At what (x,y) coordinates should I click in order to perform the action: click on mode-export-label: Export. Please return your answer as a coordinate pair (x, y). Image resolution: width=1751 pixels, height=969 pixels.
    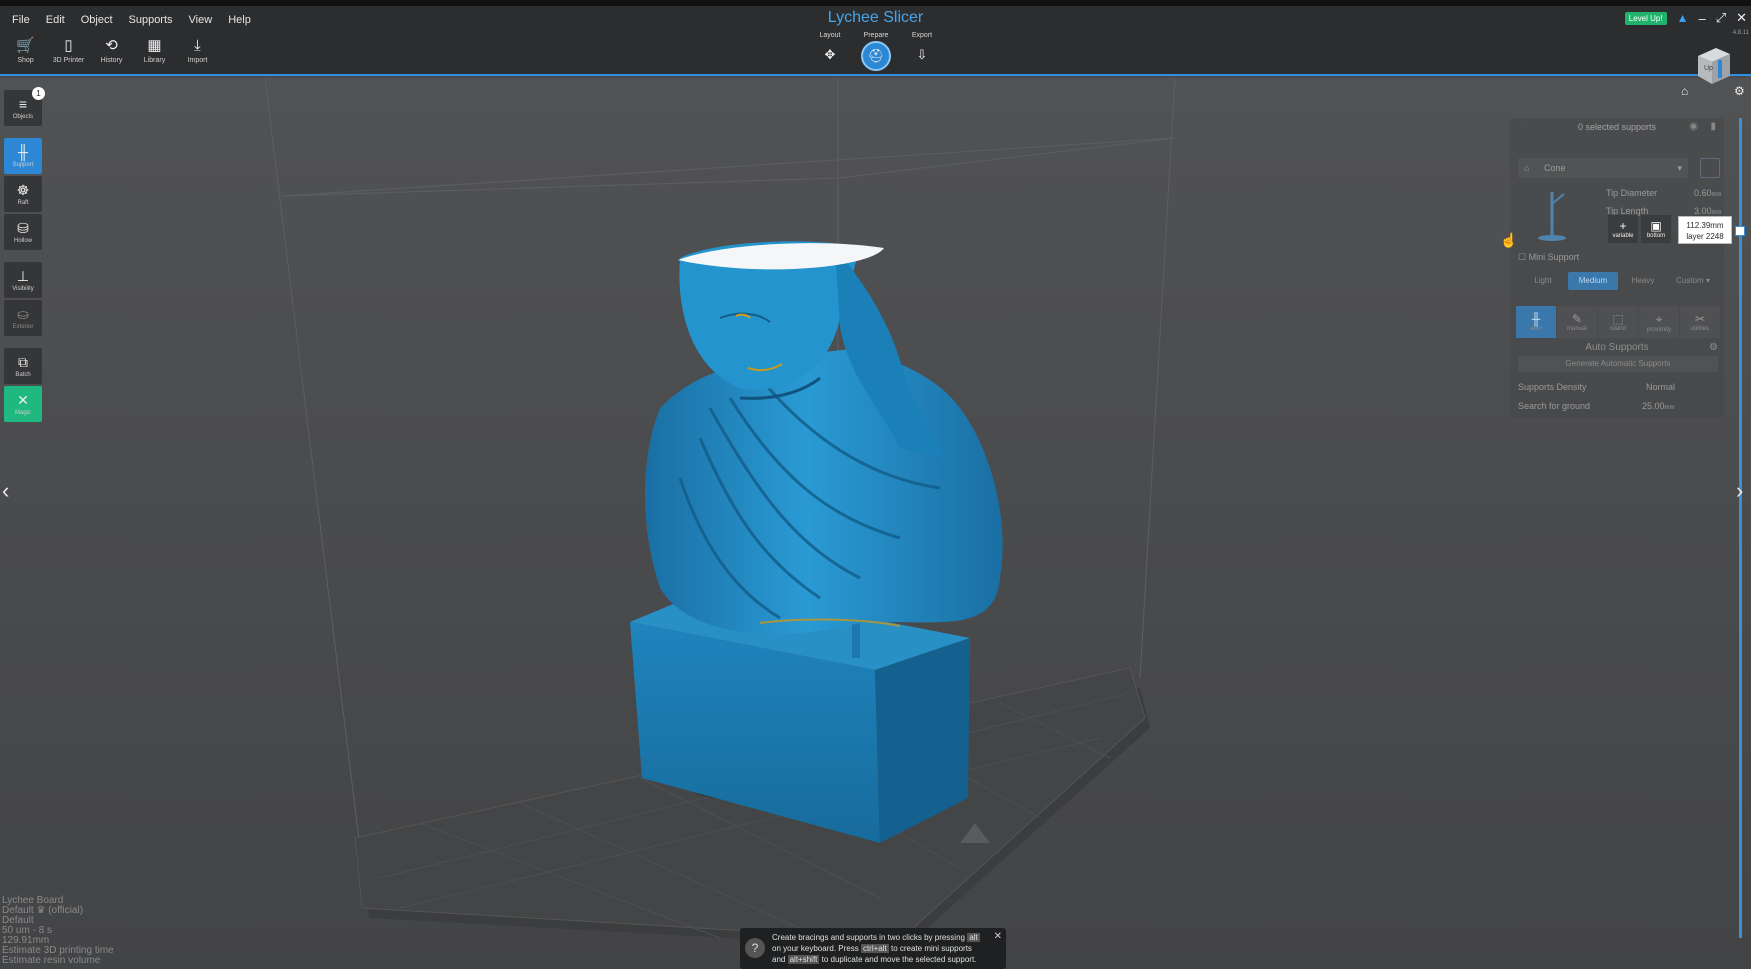
    Looking at the image, I should click on (922, 35).